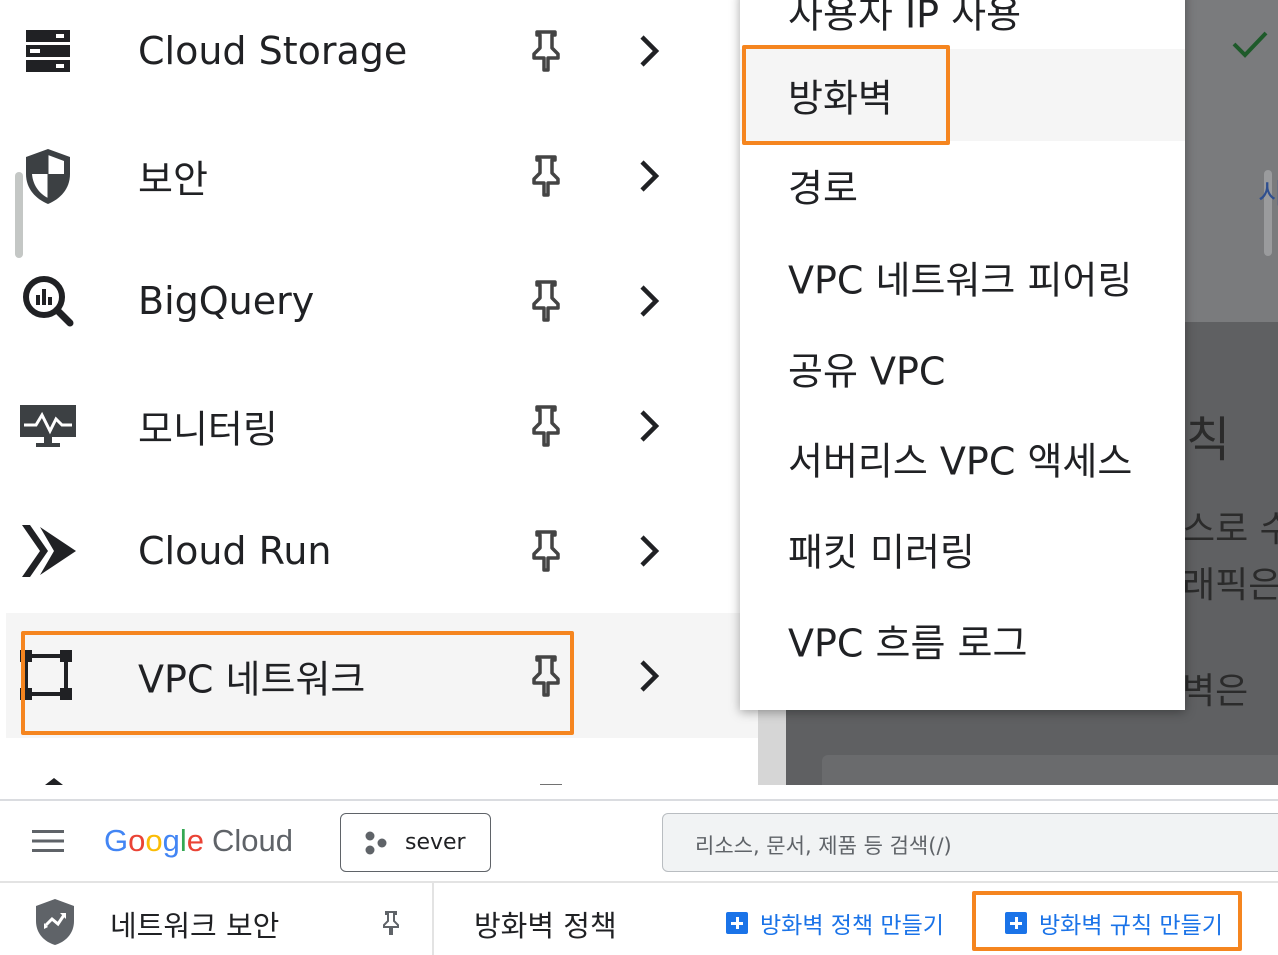 The height and width of the screenshot is (955, 1278). What do you see at coordinates (48, 841) in the screenshot?
I see `hamburger-menu-icon` at bounding box center [48, 841].